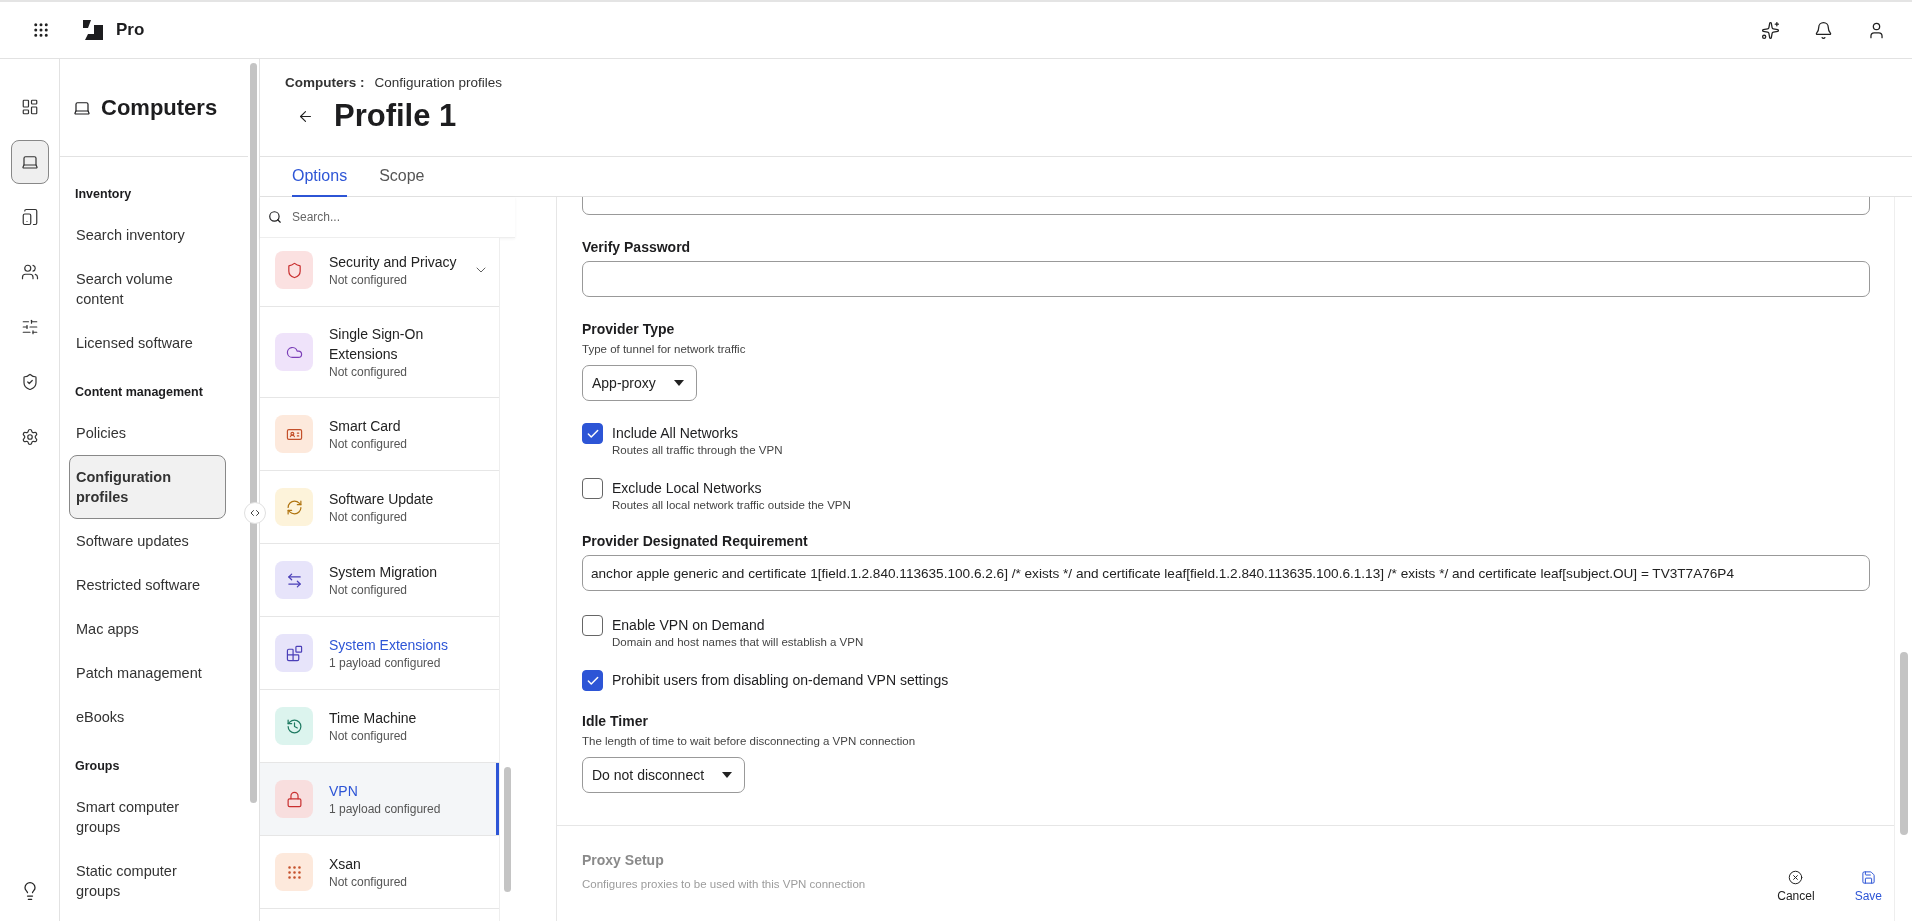  I want to click on nav-heading: Content management, so click(139, 392).